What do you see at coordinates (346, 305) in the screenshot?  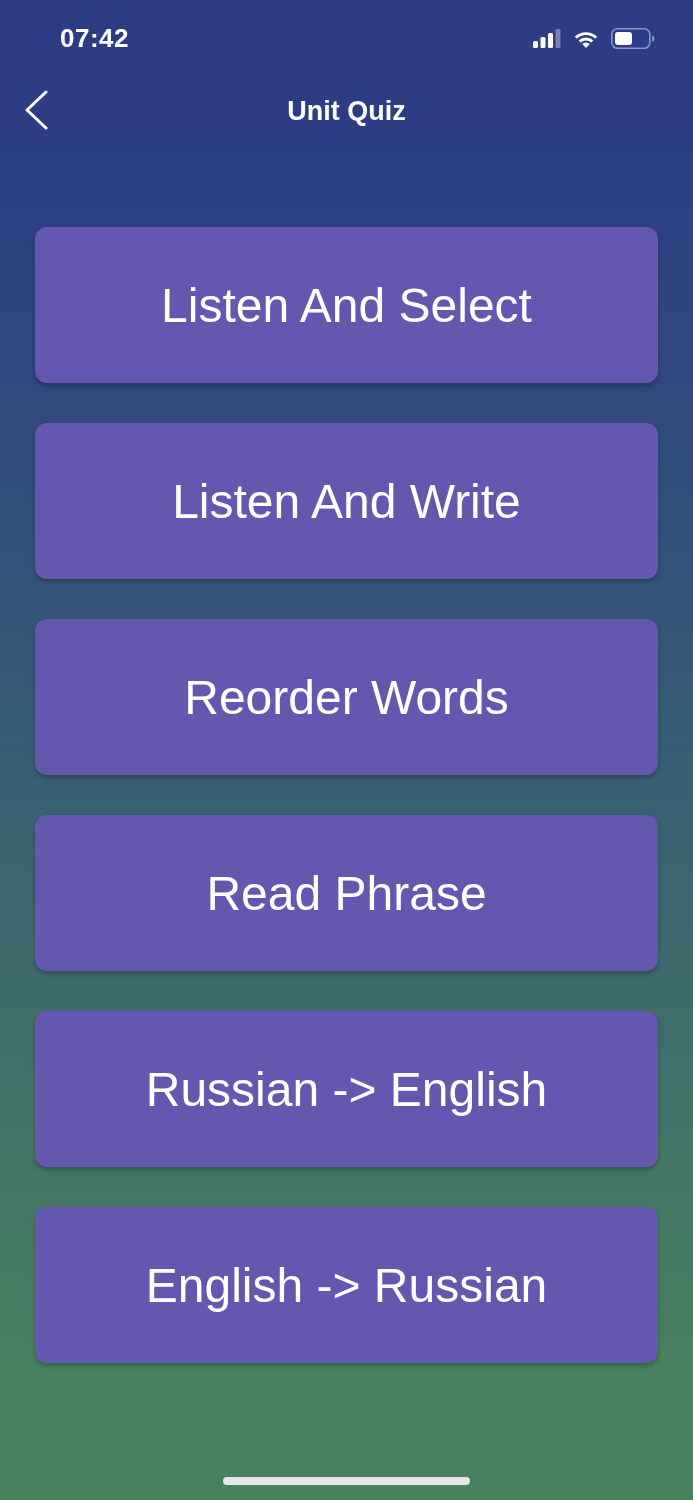 I see `quiz-option-button: Listen And Select` at bounding box center [346, 305].